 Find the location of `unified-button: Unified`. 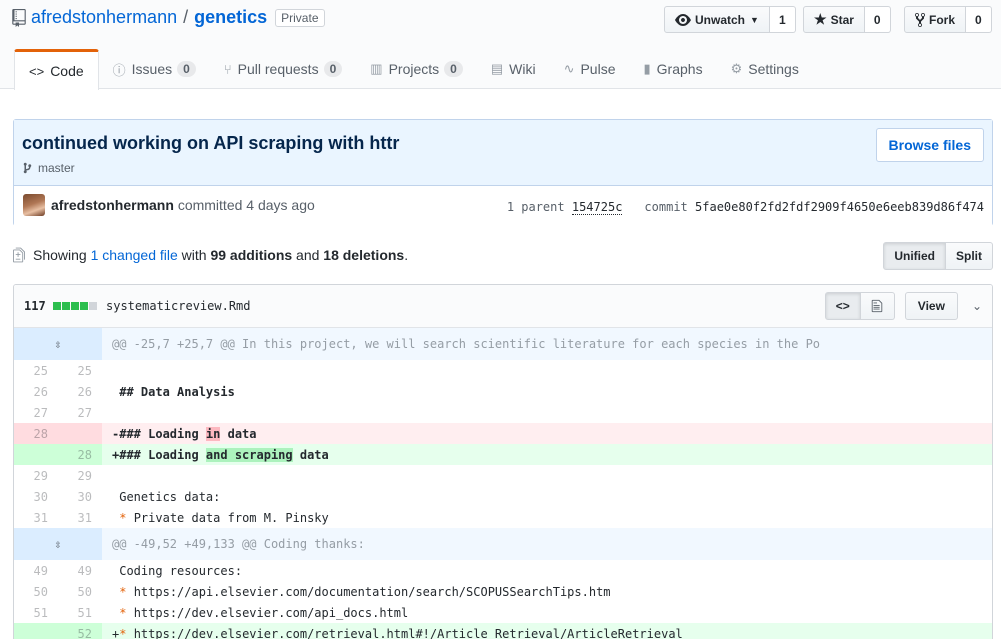

unified-button: Unified is located at coordinates (914, 256).